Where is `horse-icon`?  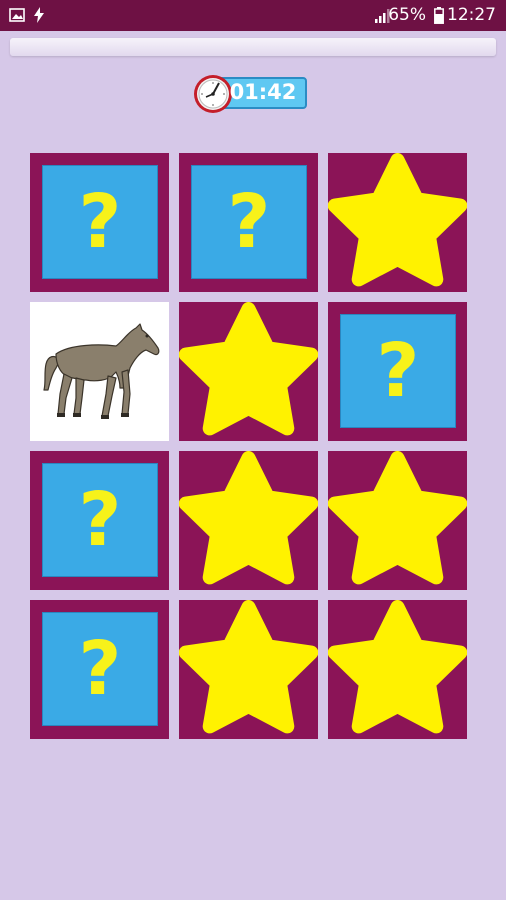 horse-icon is located at coordinates (101, 371).